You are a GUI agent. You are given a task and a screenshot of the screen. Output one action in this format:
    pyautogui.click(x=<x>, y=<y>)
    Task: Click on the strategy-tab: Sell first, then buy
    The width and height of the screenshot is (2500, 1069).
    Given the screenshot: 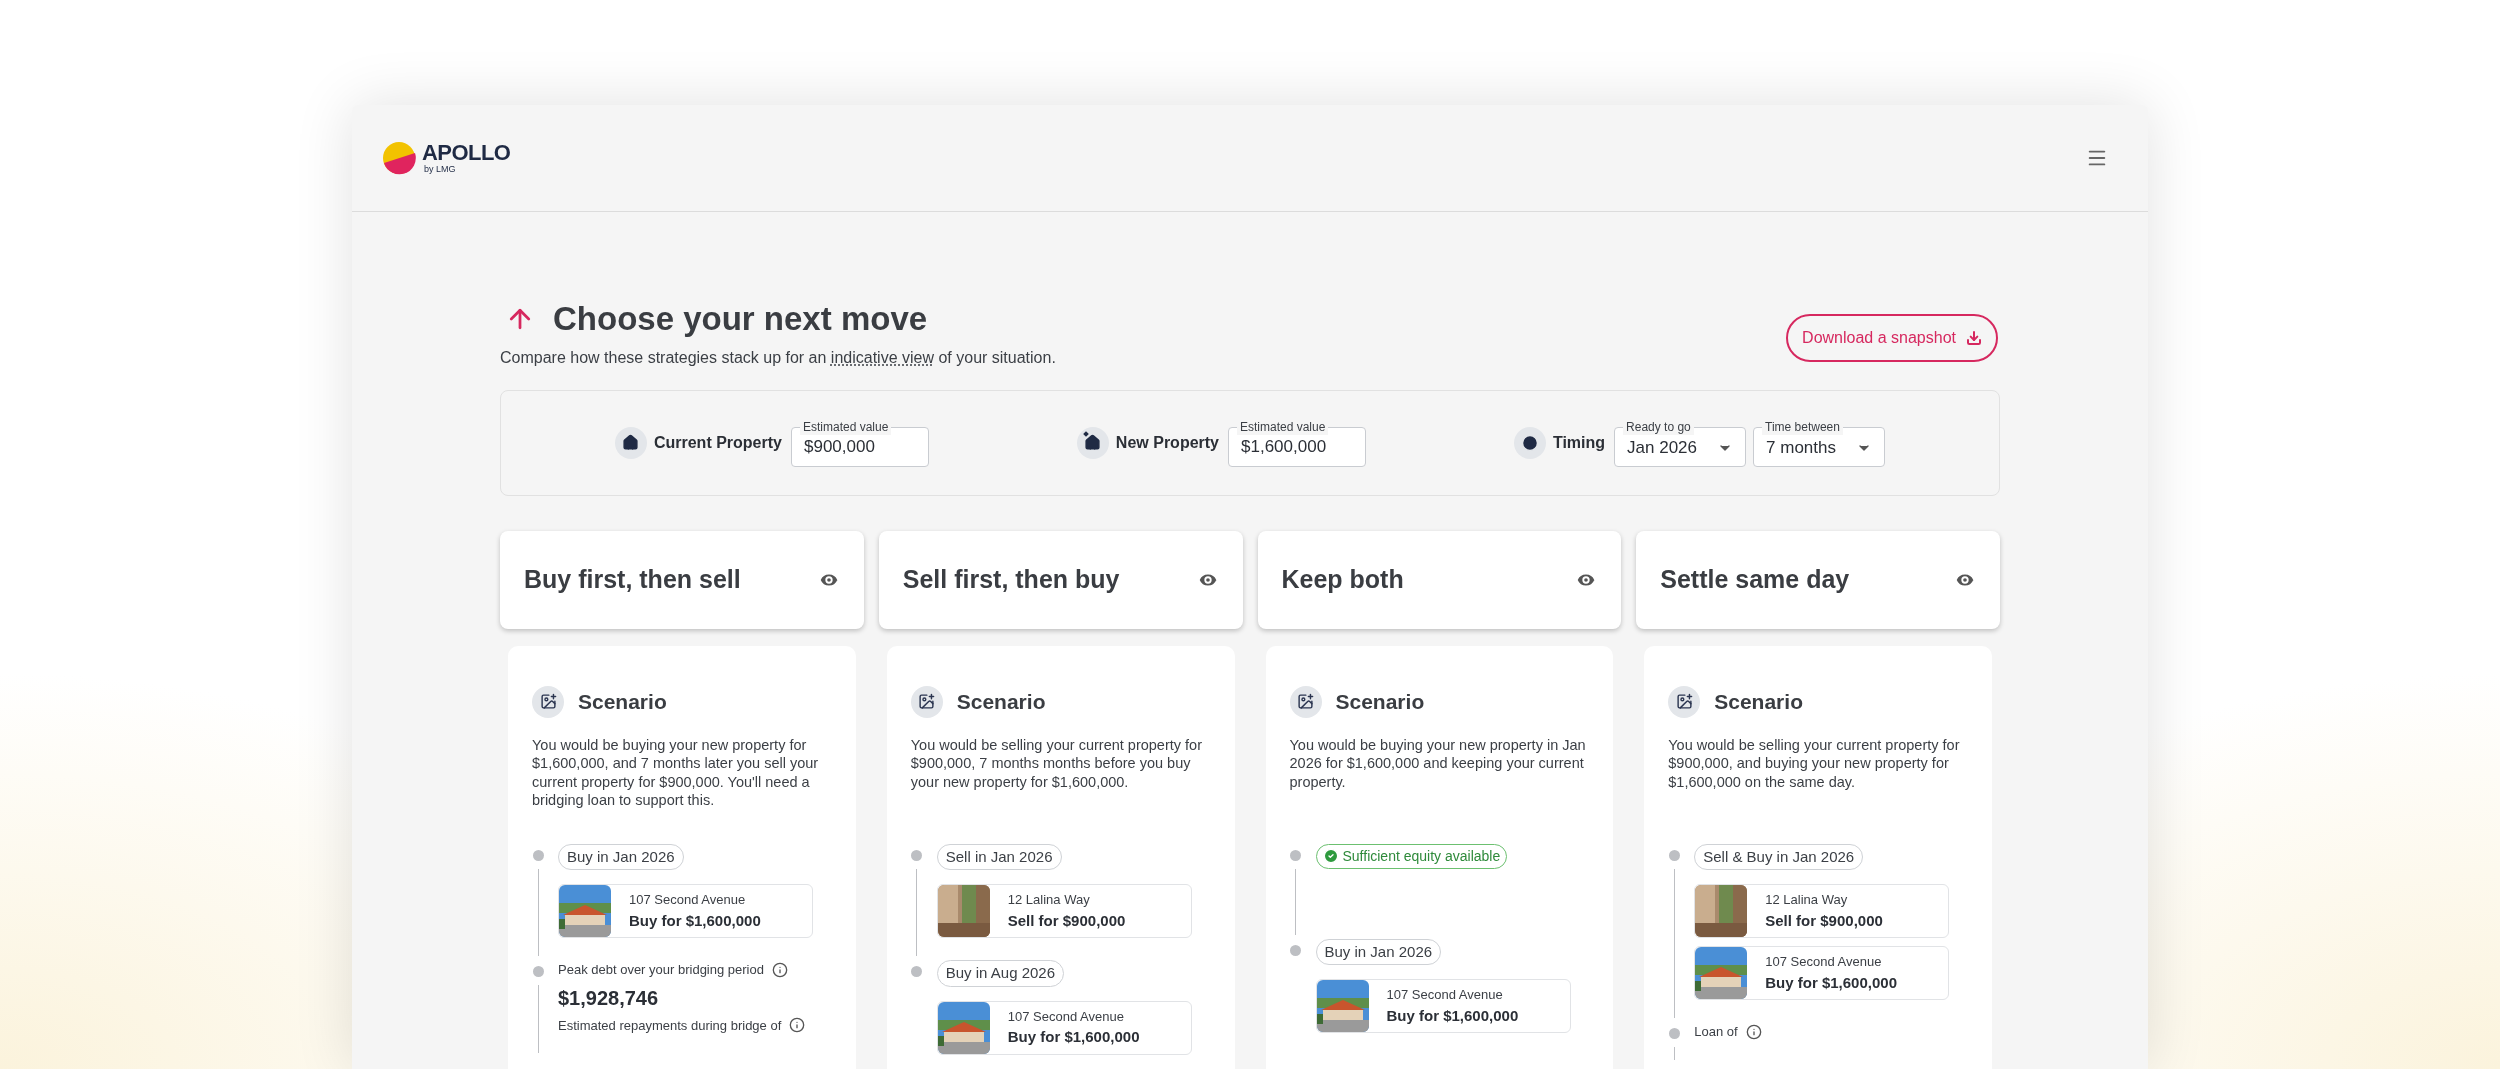 What is the action you would take?
    pyautogui.click(x=1060, y=579)
    